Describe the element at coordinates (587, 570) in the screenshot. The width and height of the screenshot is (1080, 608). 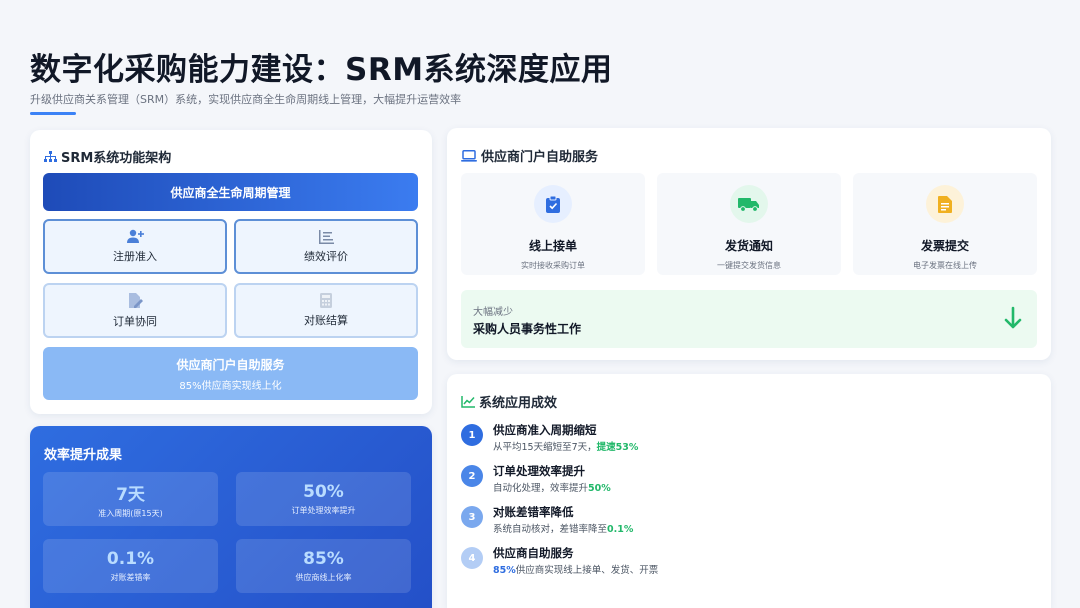
I see `result-desc-text: 供应商实现线上接单、发货、开票` at that location.